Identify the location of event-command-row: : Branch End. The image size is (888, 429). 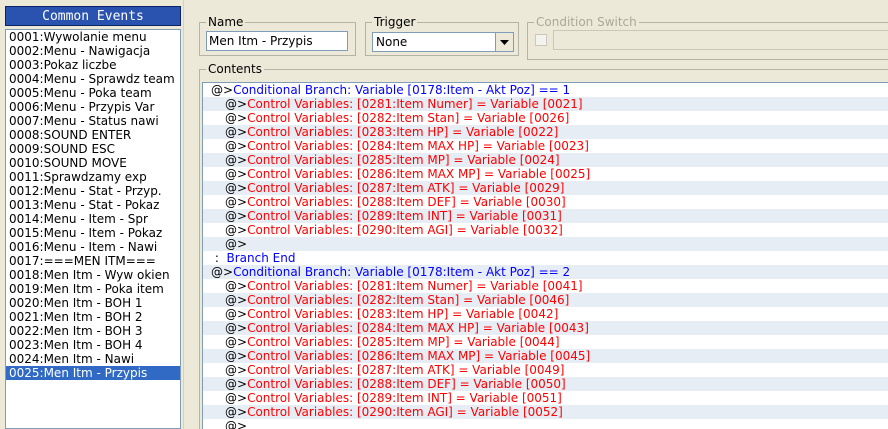
(545, 258).